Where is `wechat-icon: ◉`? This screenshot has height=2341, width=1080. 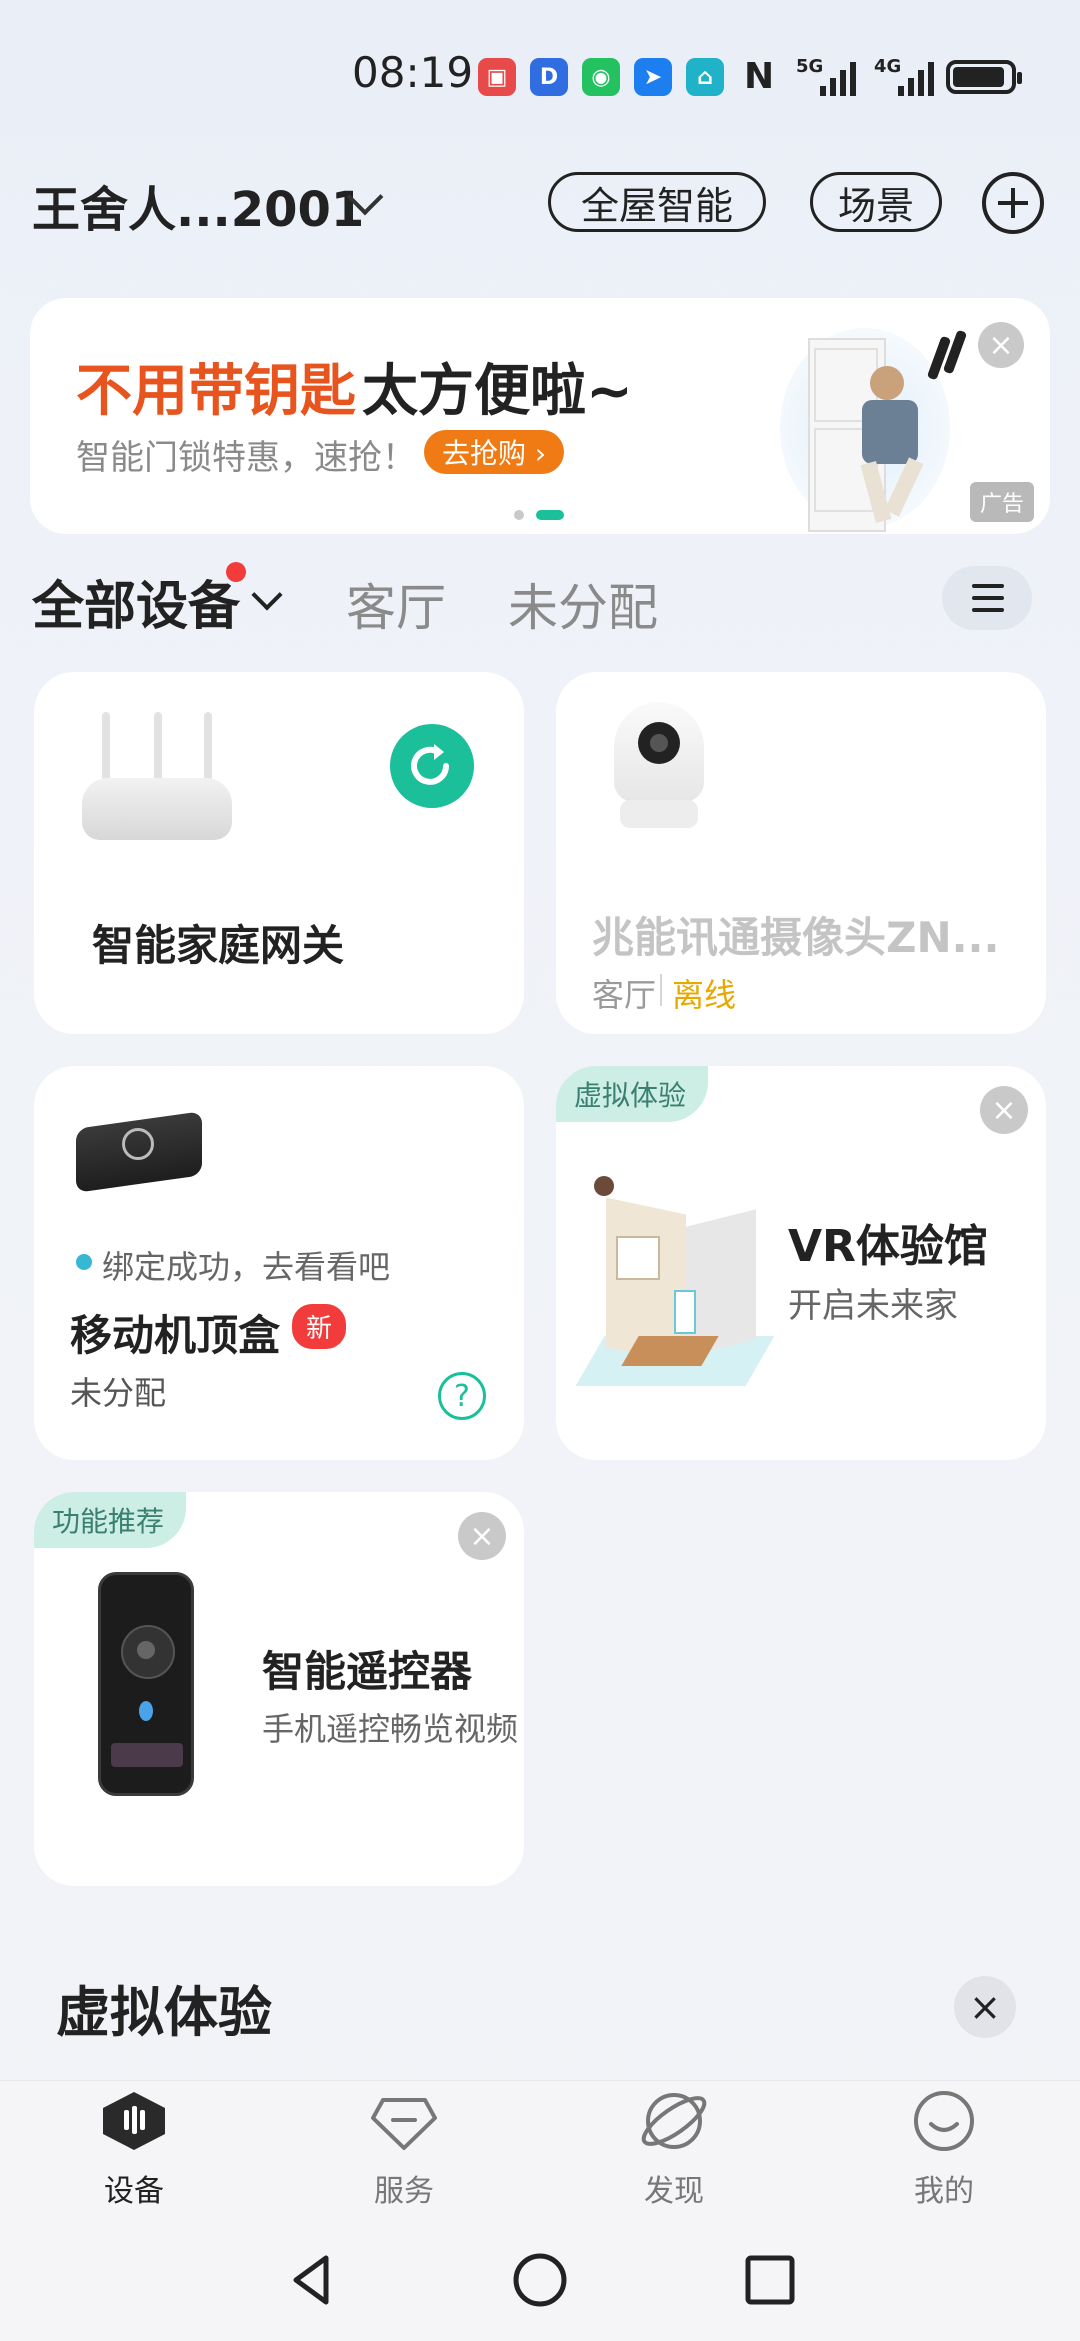
wechat-icon: ◉ is located at coordinates (601, 77).